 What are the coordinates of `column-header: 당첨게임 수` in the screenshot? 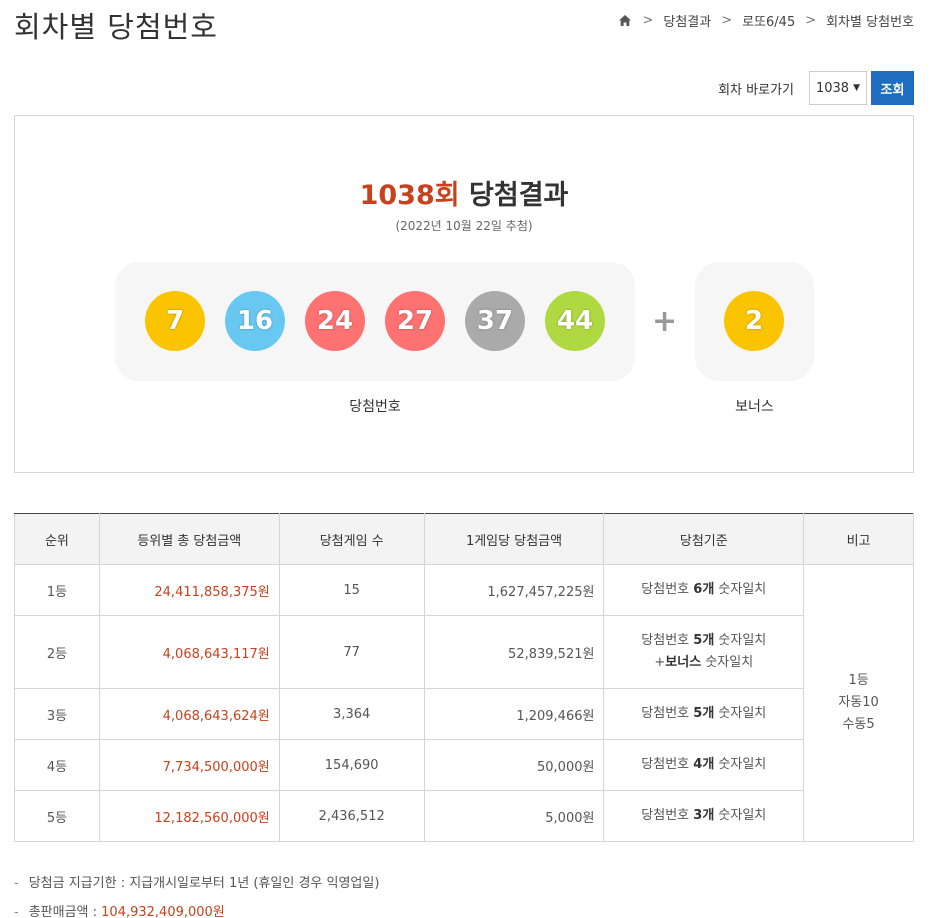 It's located at (351, 539).